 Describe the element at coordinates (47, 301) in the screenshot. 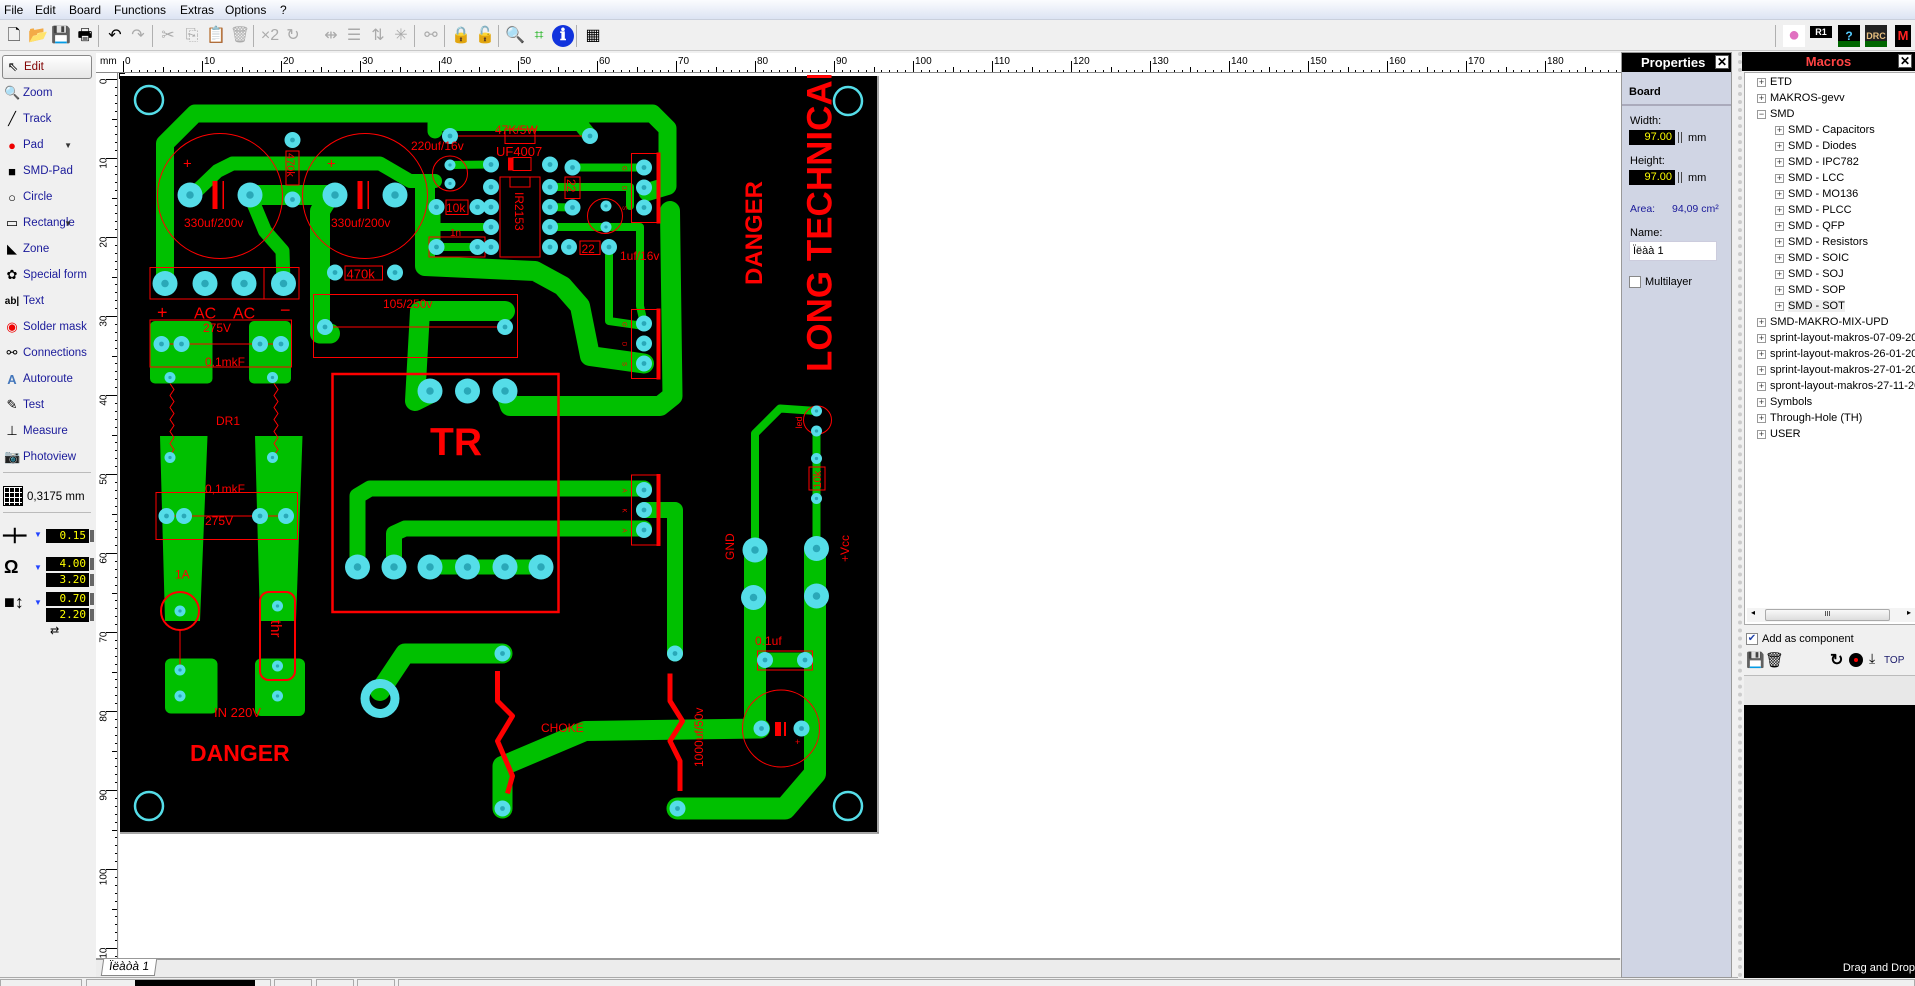

I see `tool-text: ab| Text` at that location.